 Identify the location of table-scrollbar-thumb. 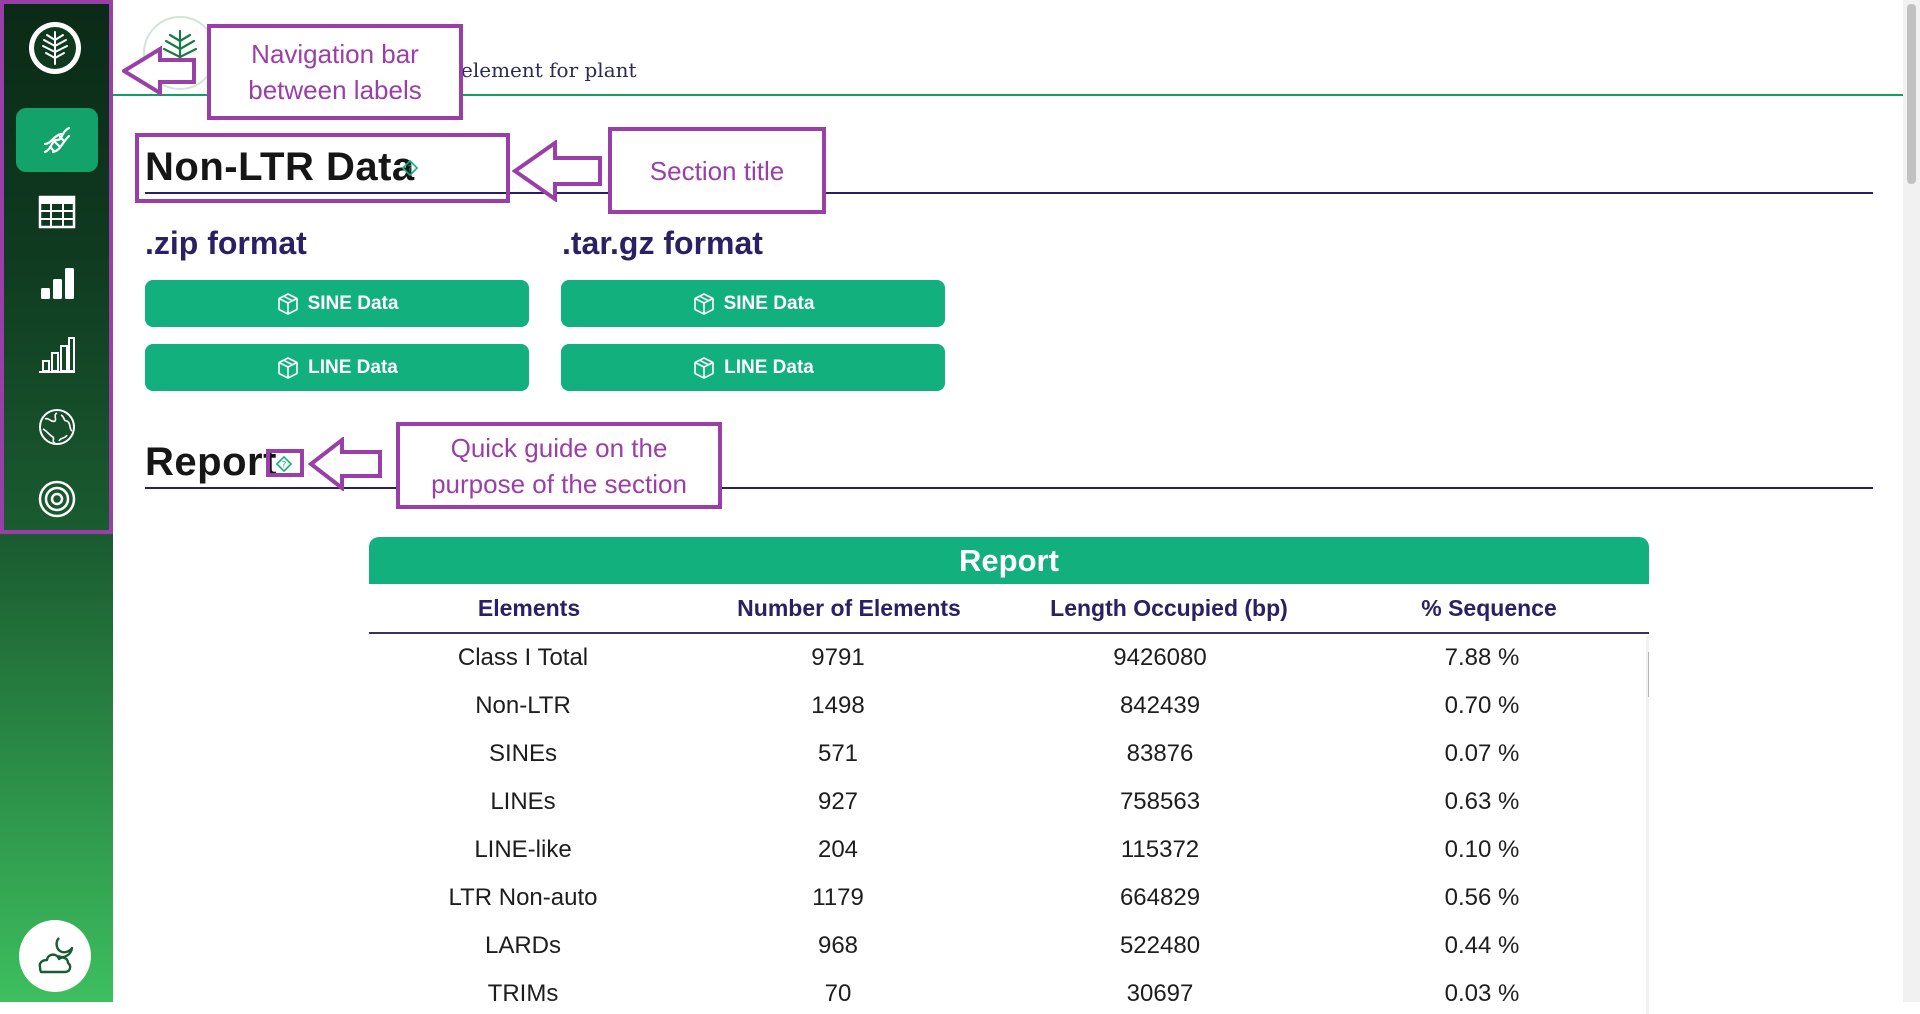
(1648, 674).